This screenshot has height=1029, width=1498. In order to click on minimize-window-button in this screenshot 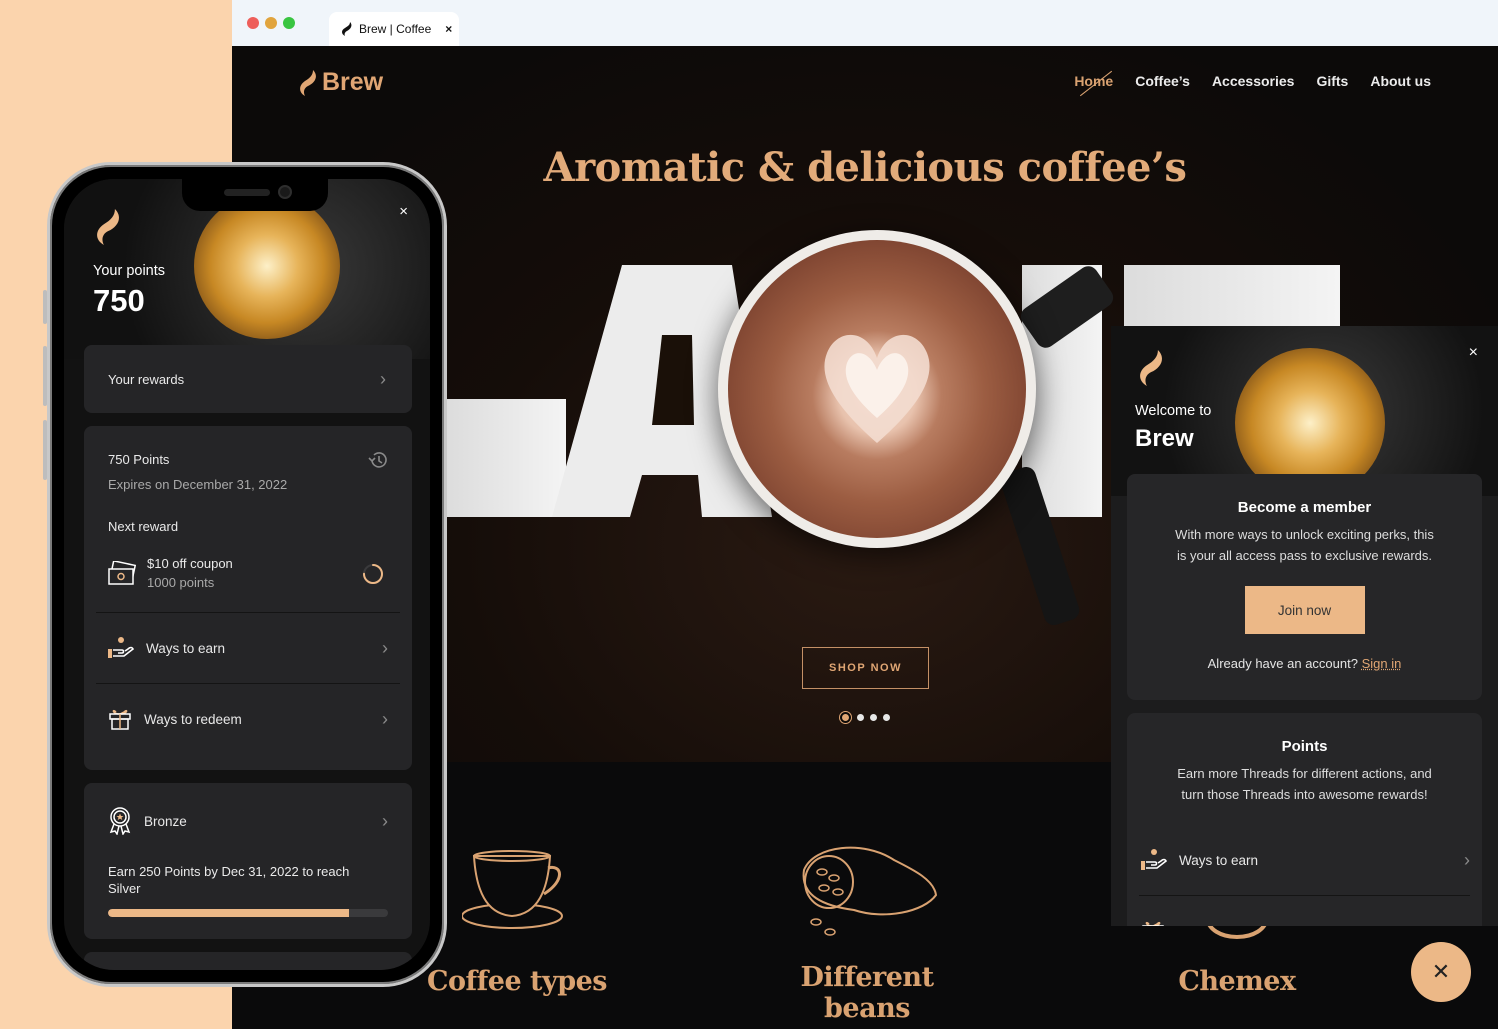, I will do `click(271, 23)`.